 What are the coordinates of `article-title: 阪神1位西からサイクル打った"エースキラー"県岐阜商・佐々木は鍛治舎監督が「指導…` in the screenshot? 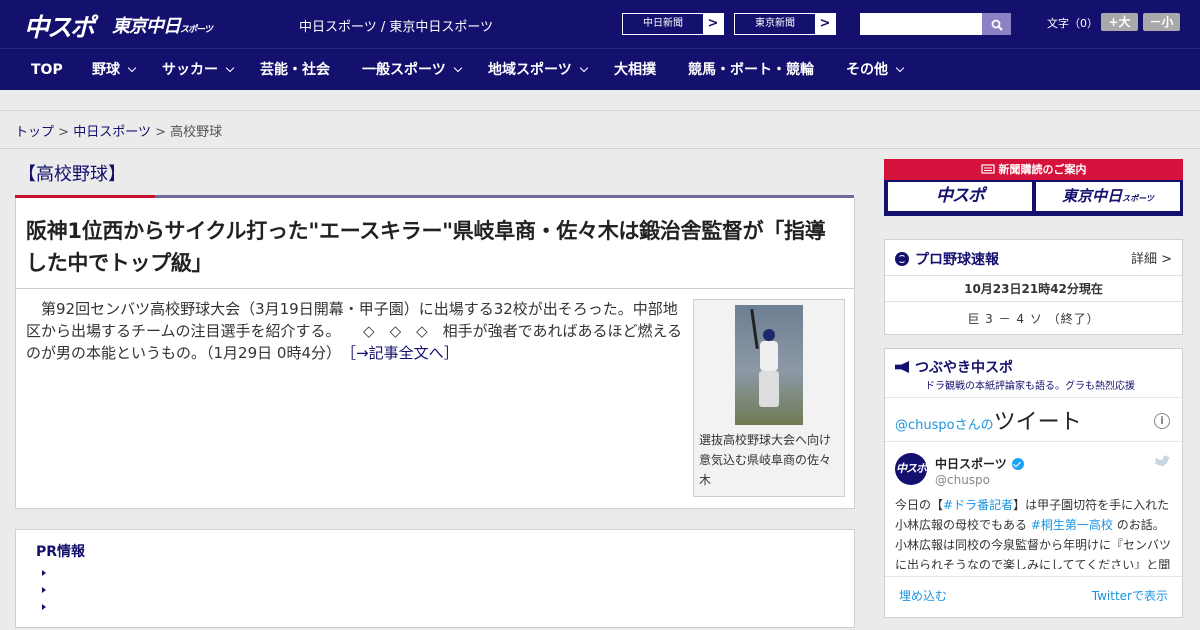 It's located at (436, 247).